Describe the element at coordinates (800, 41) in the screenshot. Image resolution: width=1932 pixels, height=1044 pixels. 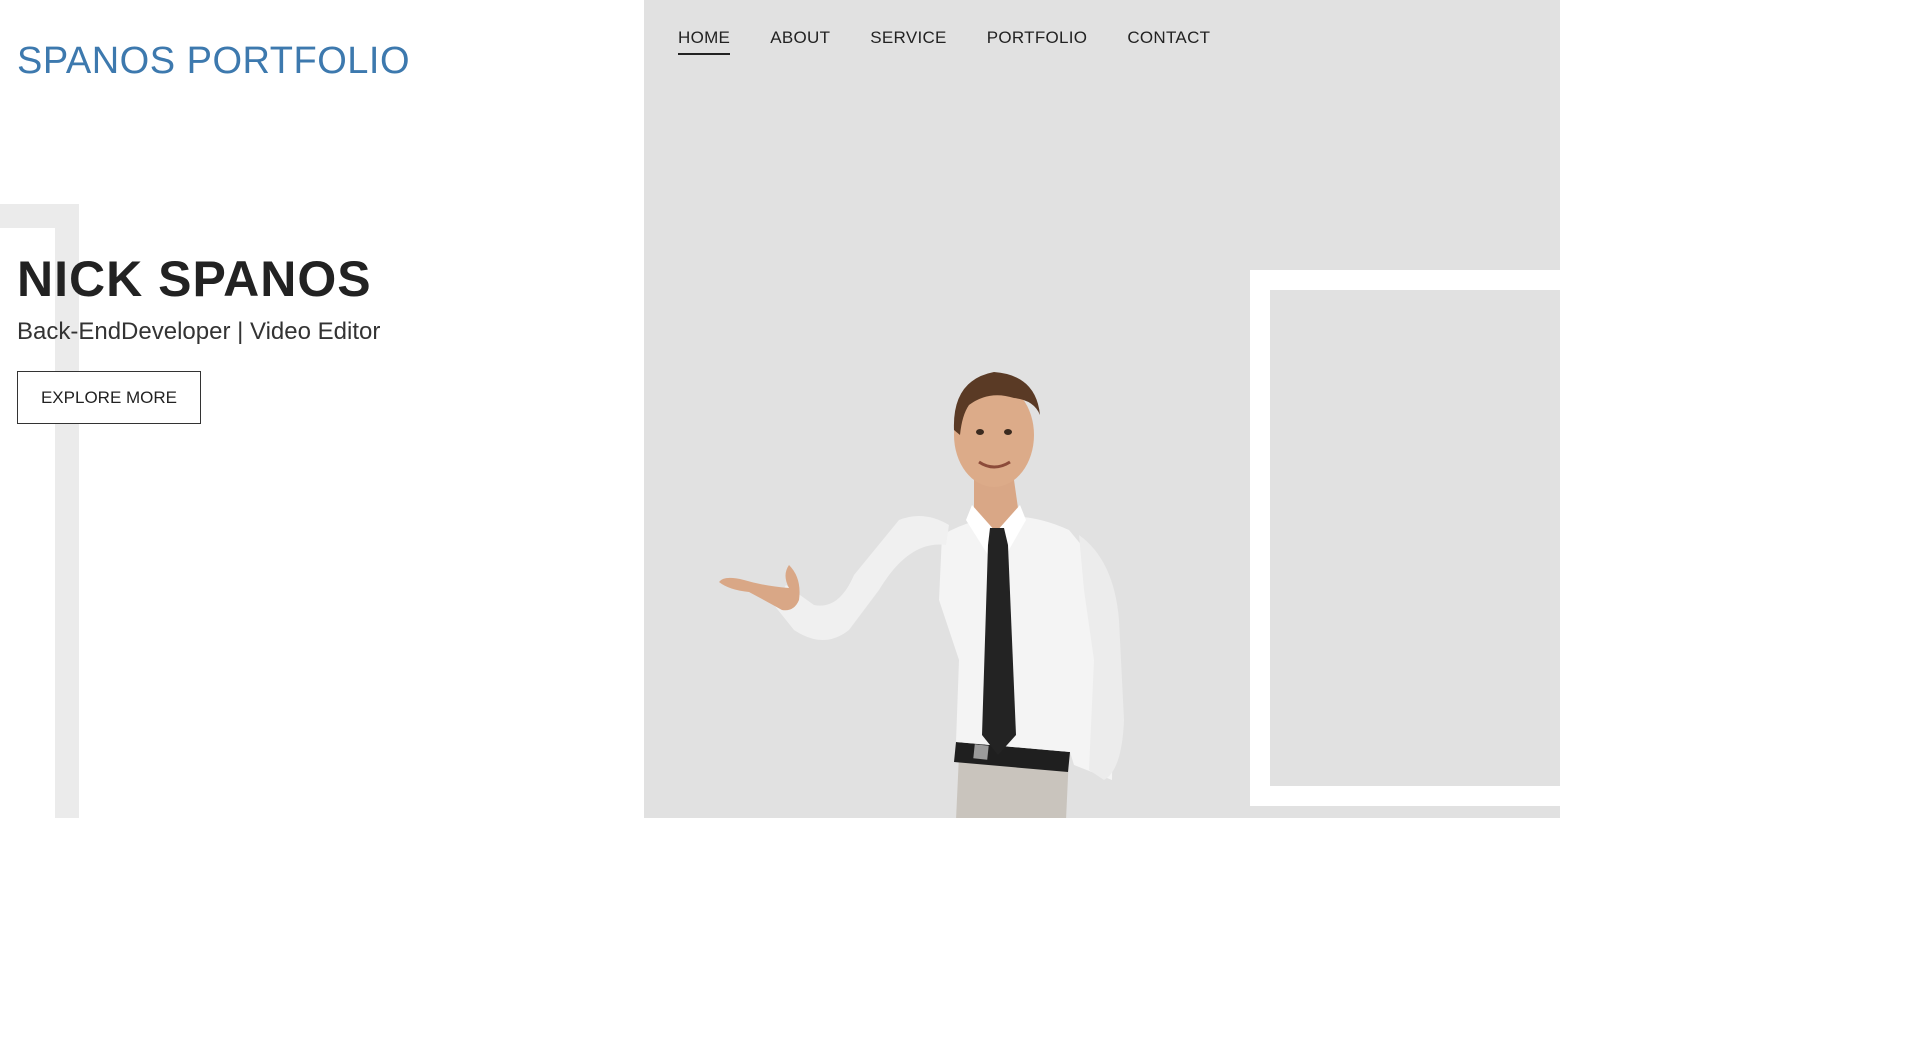
I see `nav-about: ABOUT` at that location.